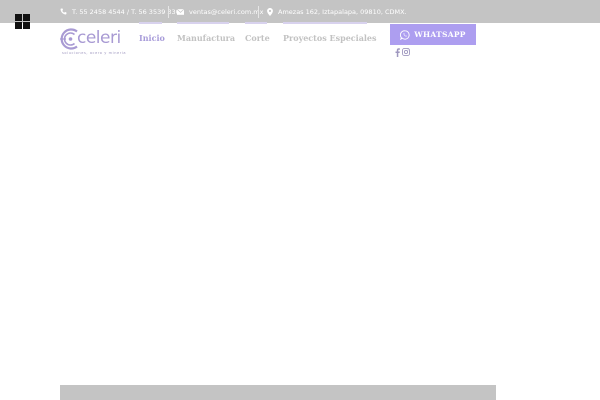  Describe the element at coordinates (63, 11) in the screenshot. I see `phone-icon` at that location.